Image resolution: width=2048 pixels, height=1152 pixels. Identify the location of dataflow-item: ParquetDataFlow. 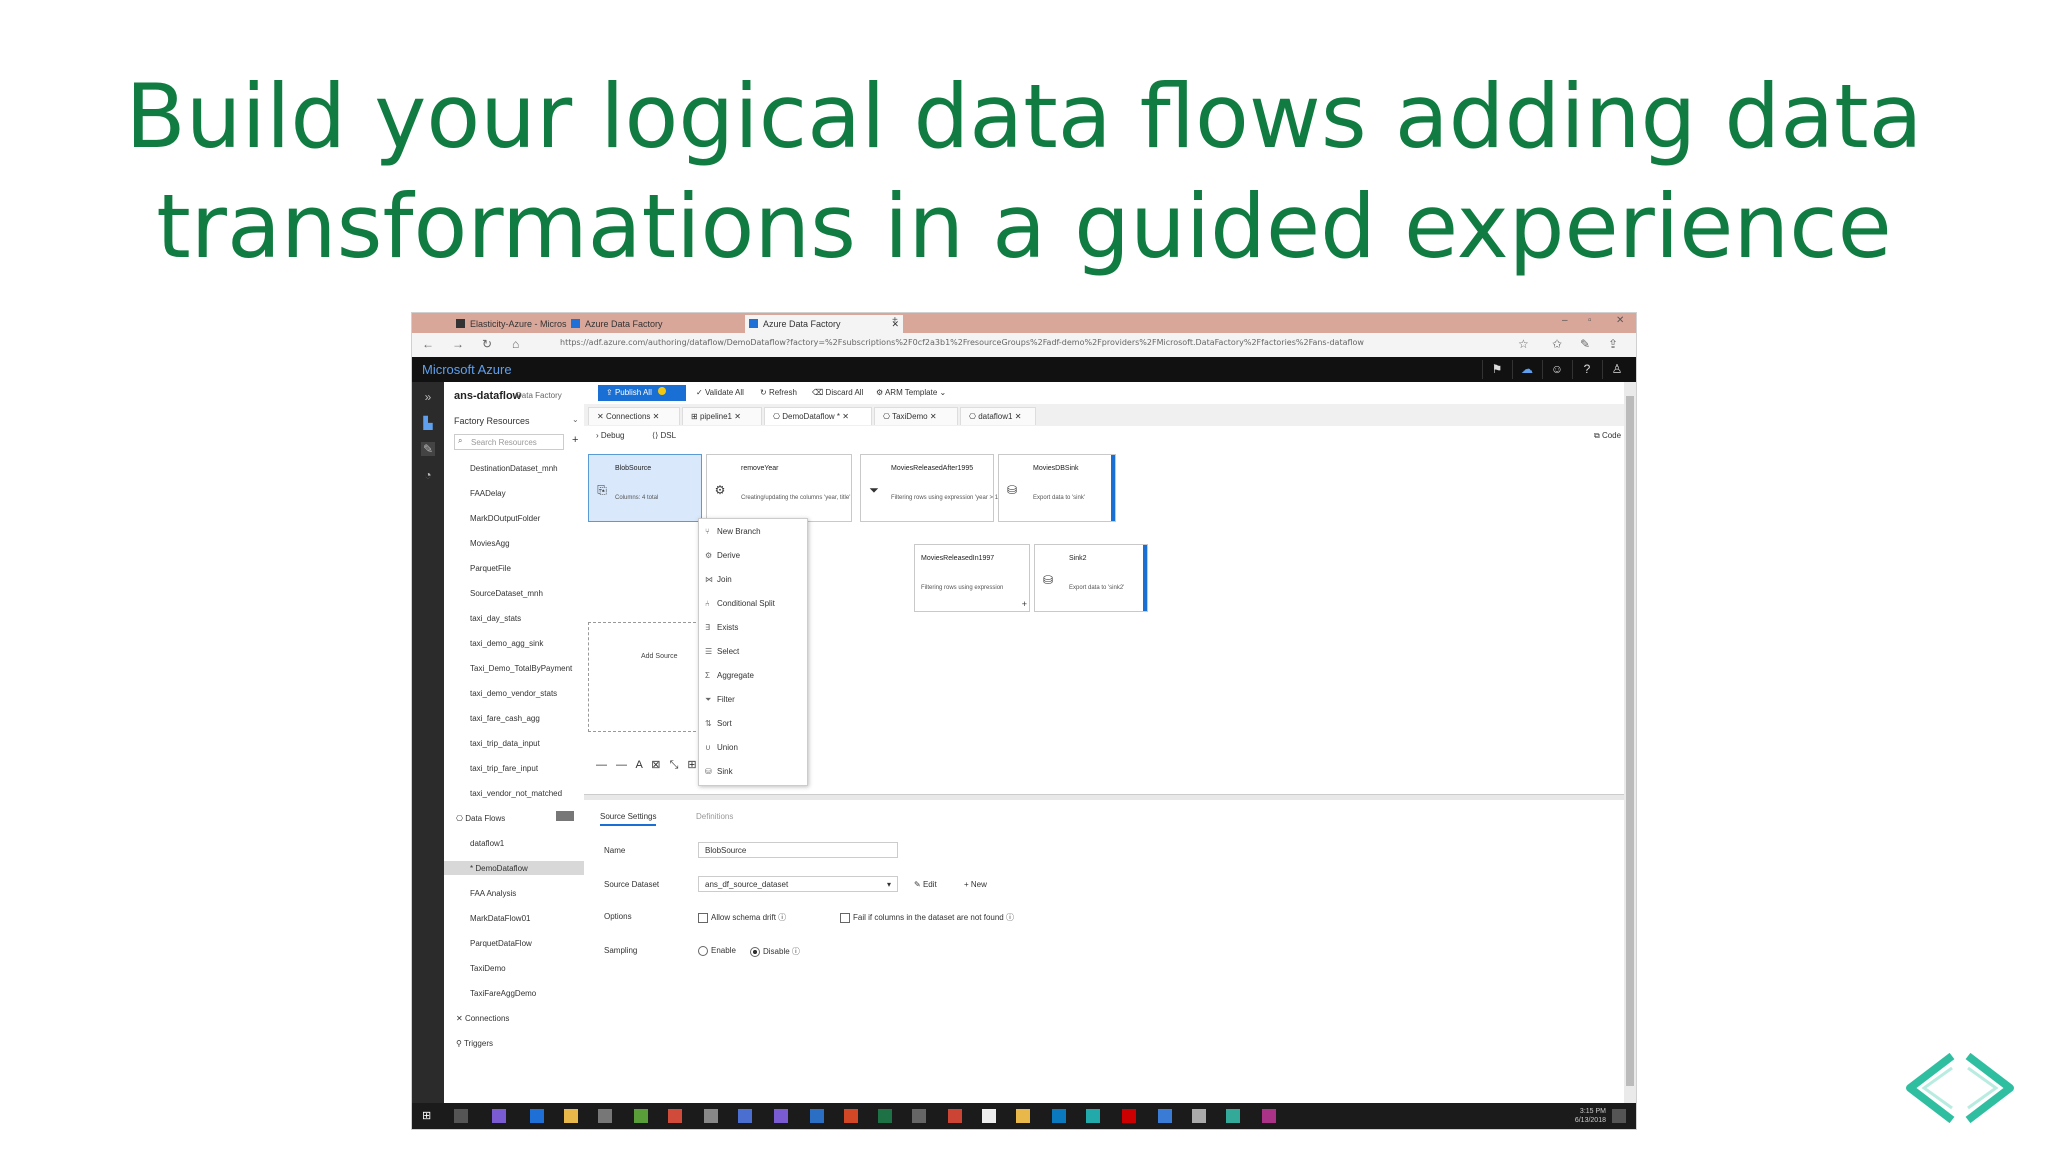
(501, 943).